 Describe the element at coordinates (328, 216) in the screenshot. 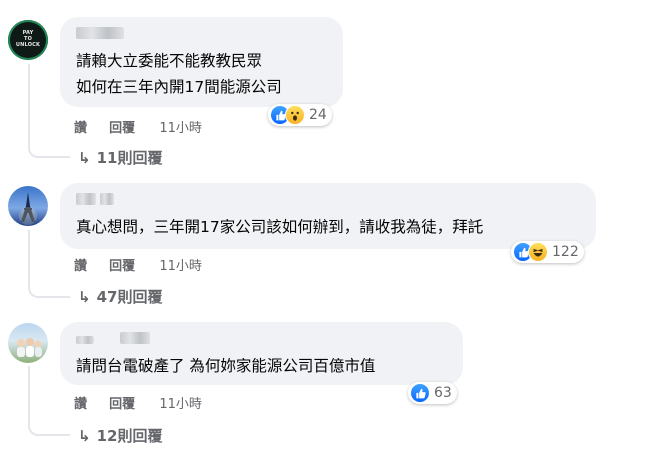

I see `comment-bubble: 真心想問，三年開17家公司該如何辦到，請收我為徒，拜託` at that location.